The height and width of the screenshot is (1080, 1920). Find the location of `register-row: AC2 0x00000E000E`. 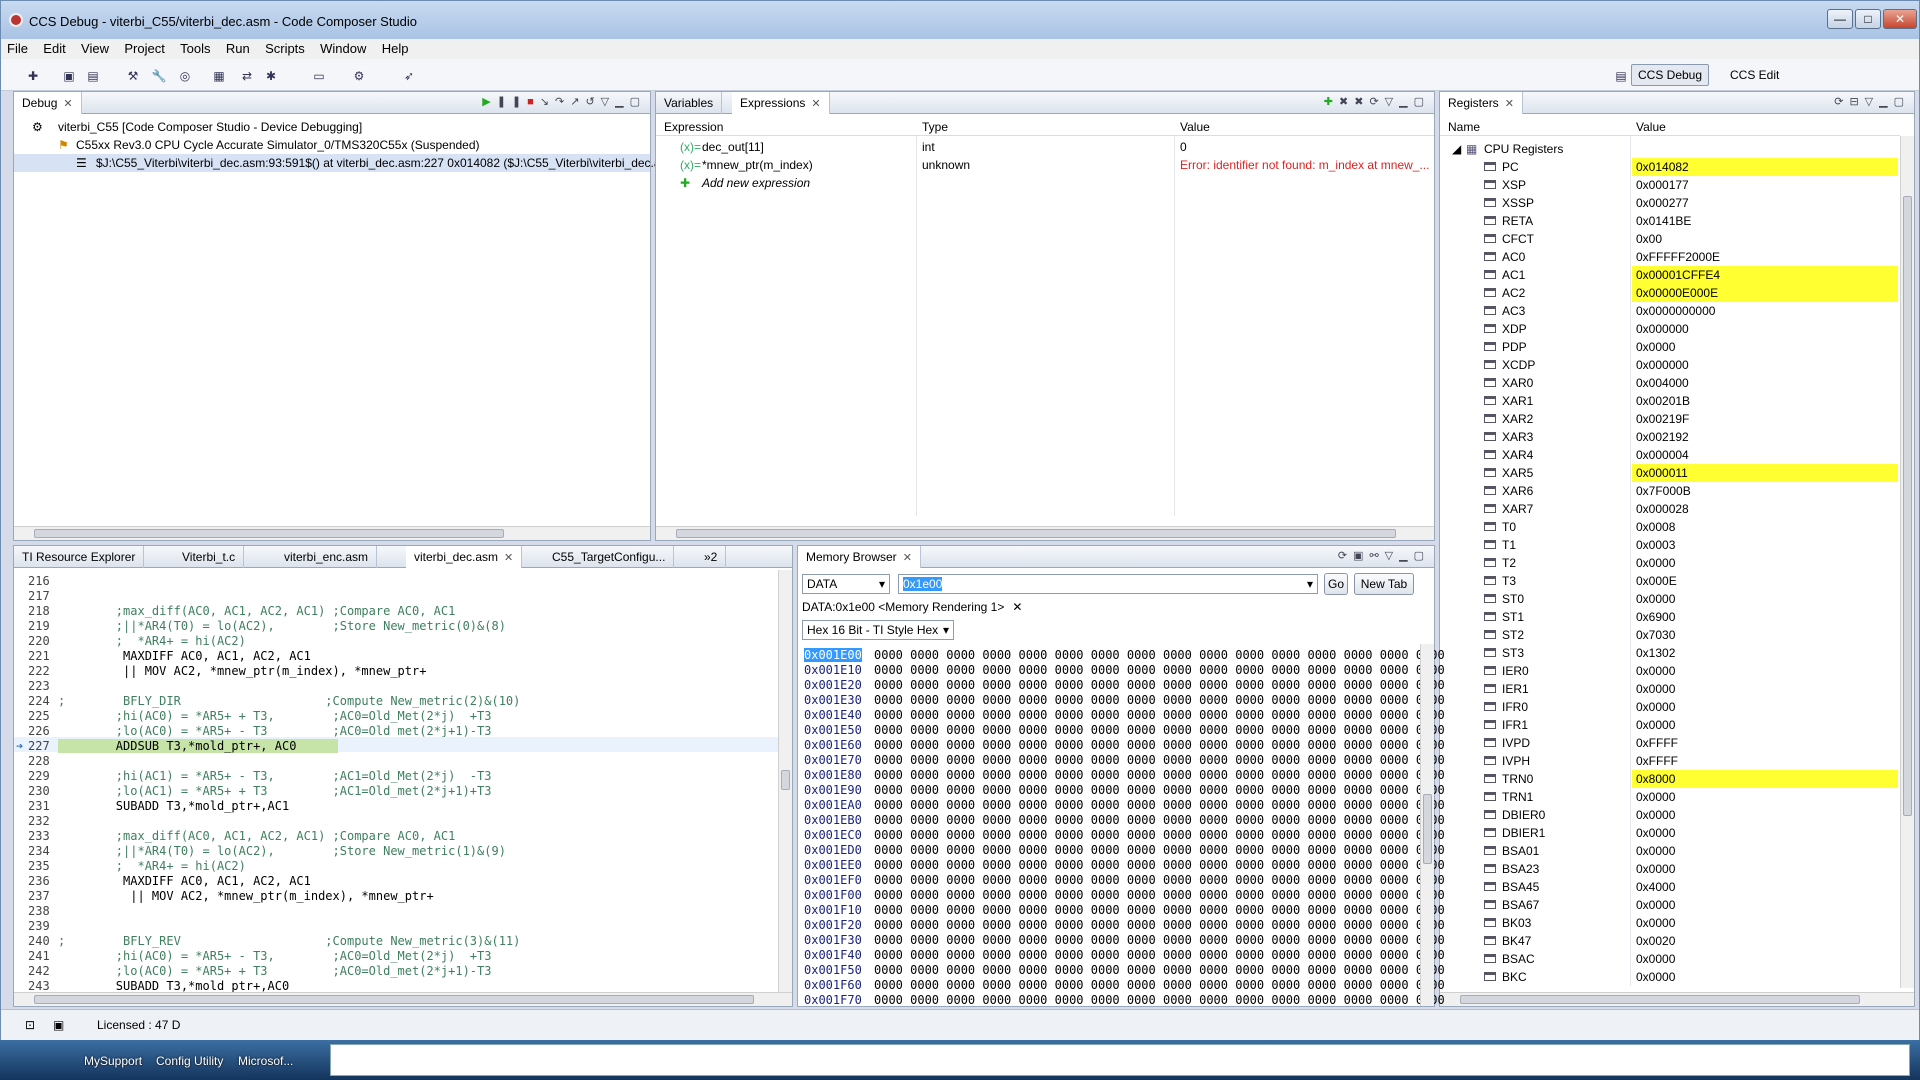

register-row: AC2 0x00000E000E is located at coordinates (1677, 293).